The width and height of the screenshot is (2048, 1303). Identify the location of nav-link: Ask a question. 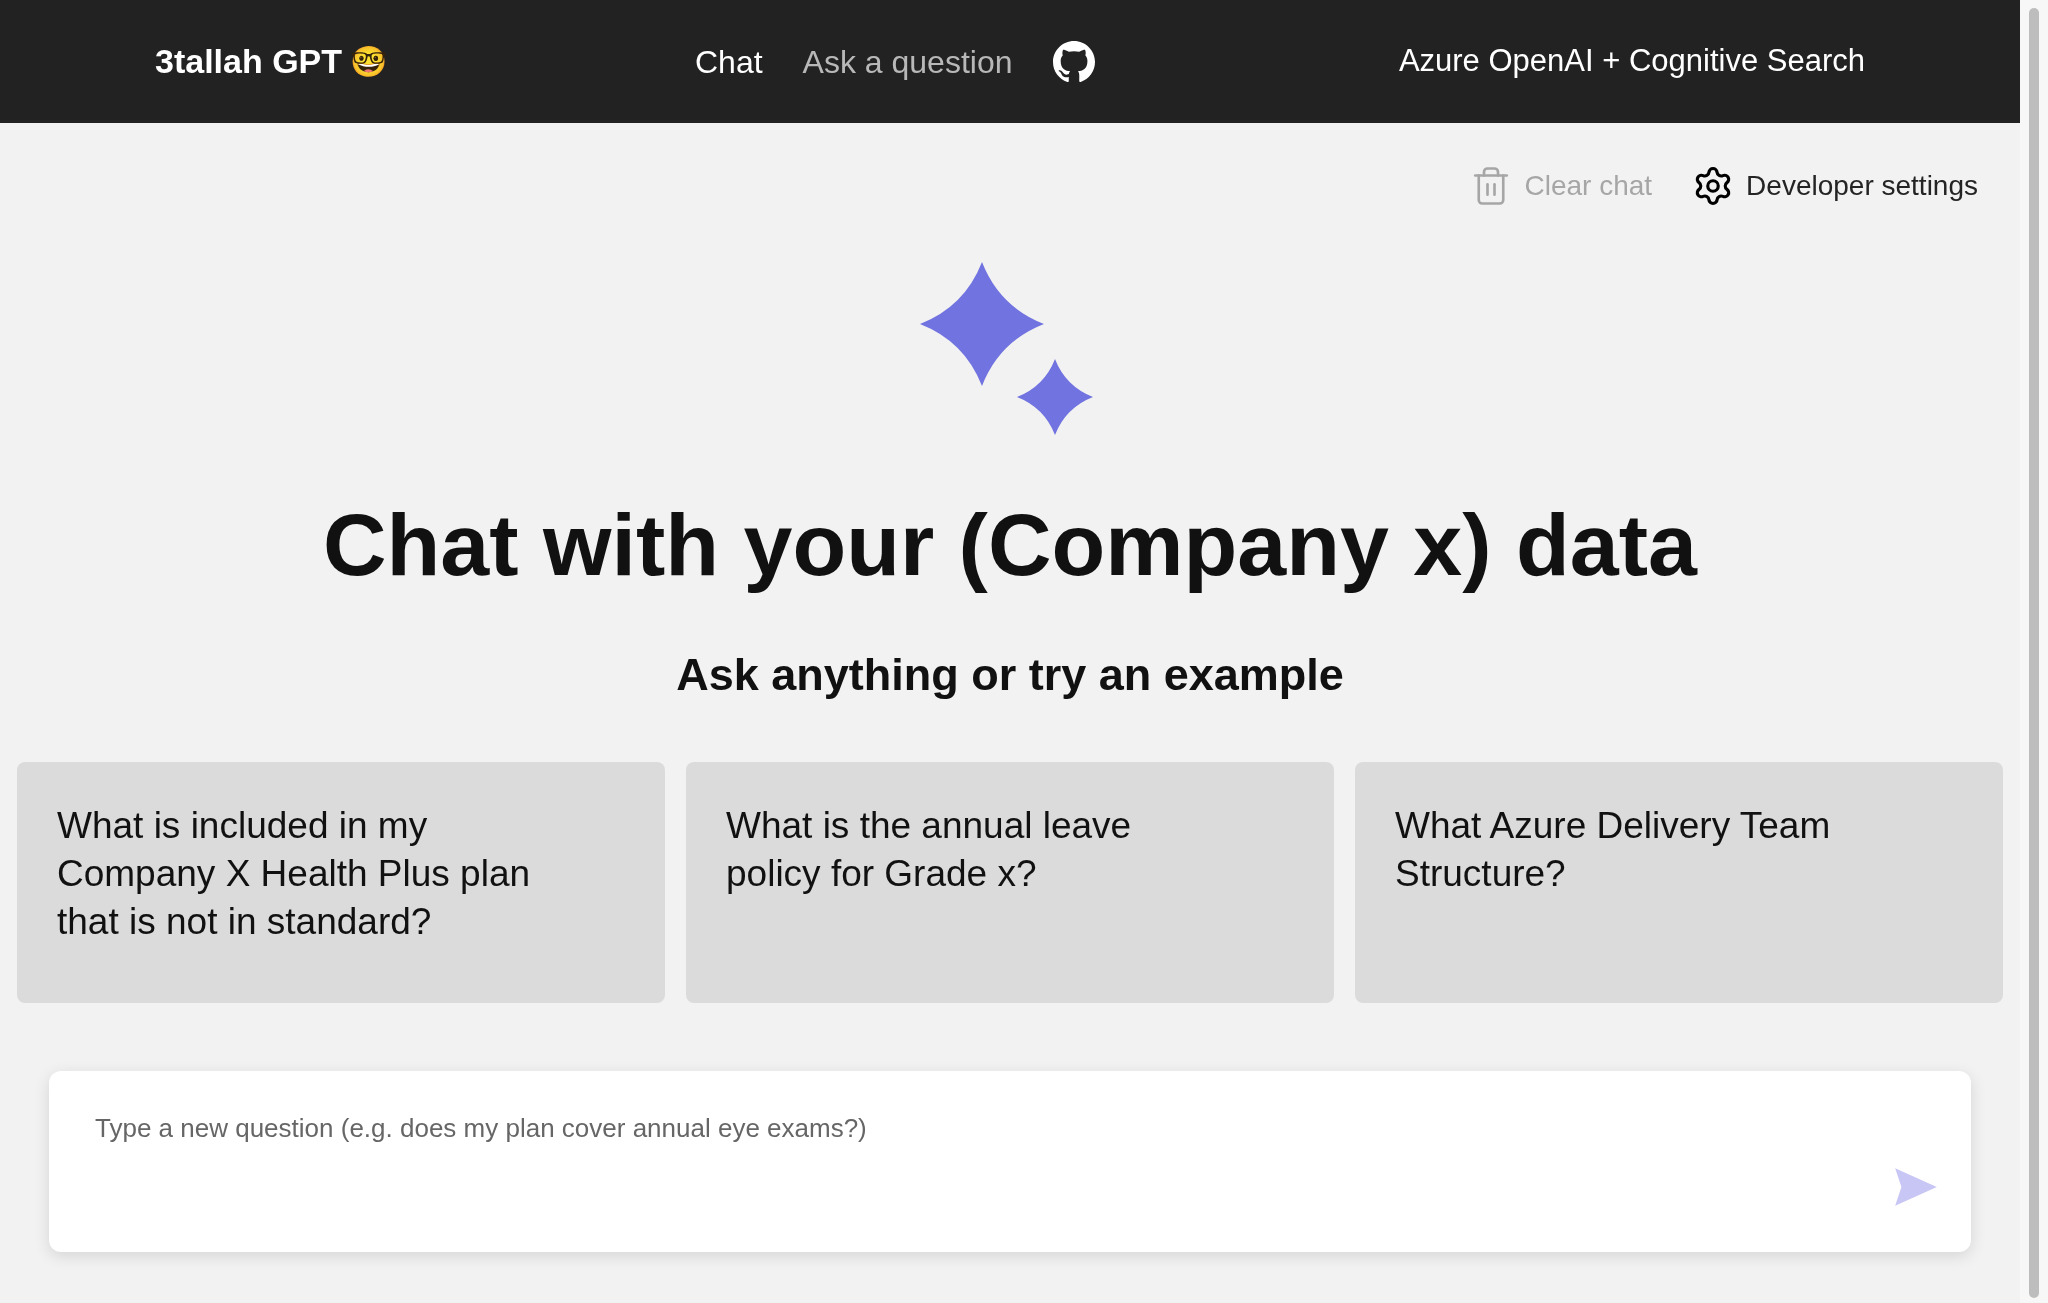
(907, 61).